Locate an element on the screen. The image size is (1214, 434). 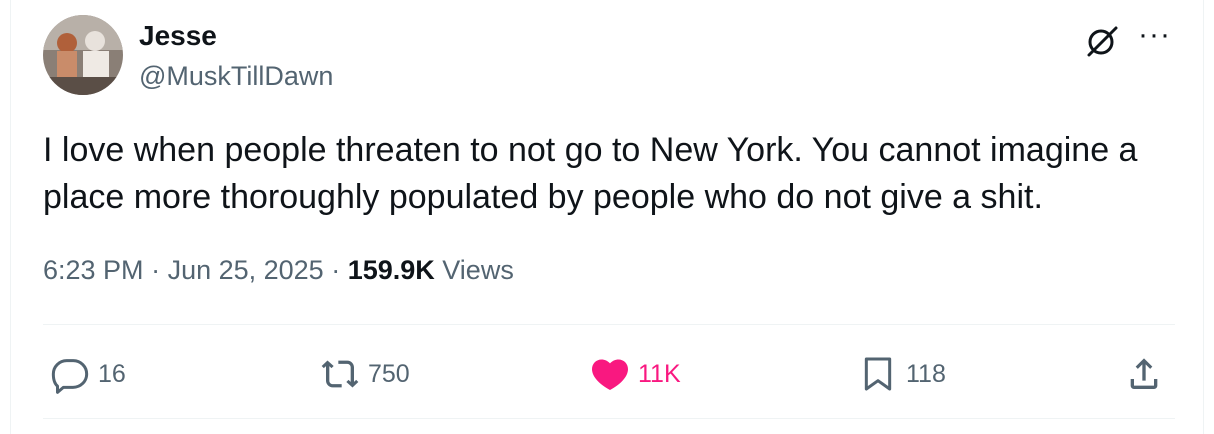
author-name: Jesse is located at coordinates (178, 36).